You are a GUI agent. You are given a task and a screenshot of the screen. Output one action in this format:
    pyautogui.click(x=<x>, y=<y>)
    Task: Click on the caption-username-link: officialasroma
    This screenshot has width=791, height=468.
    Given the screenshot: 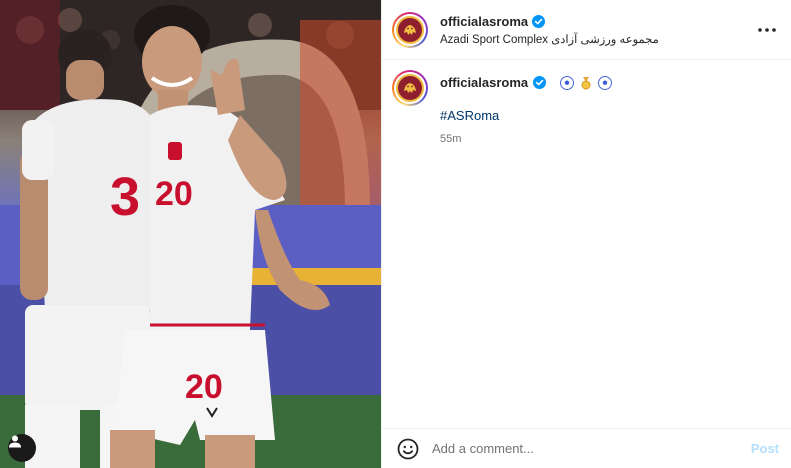 What is the action you would take?
    pyautogui.click(x=484, y=82)
    